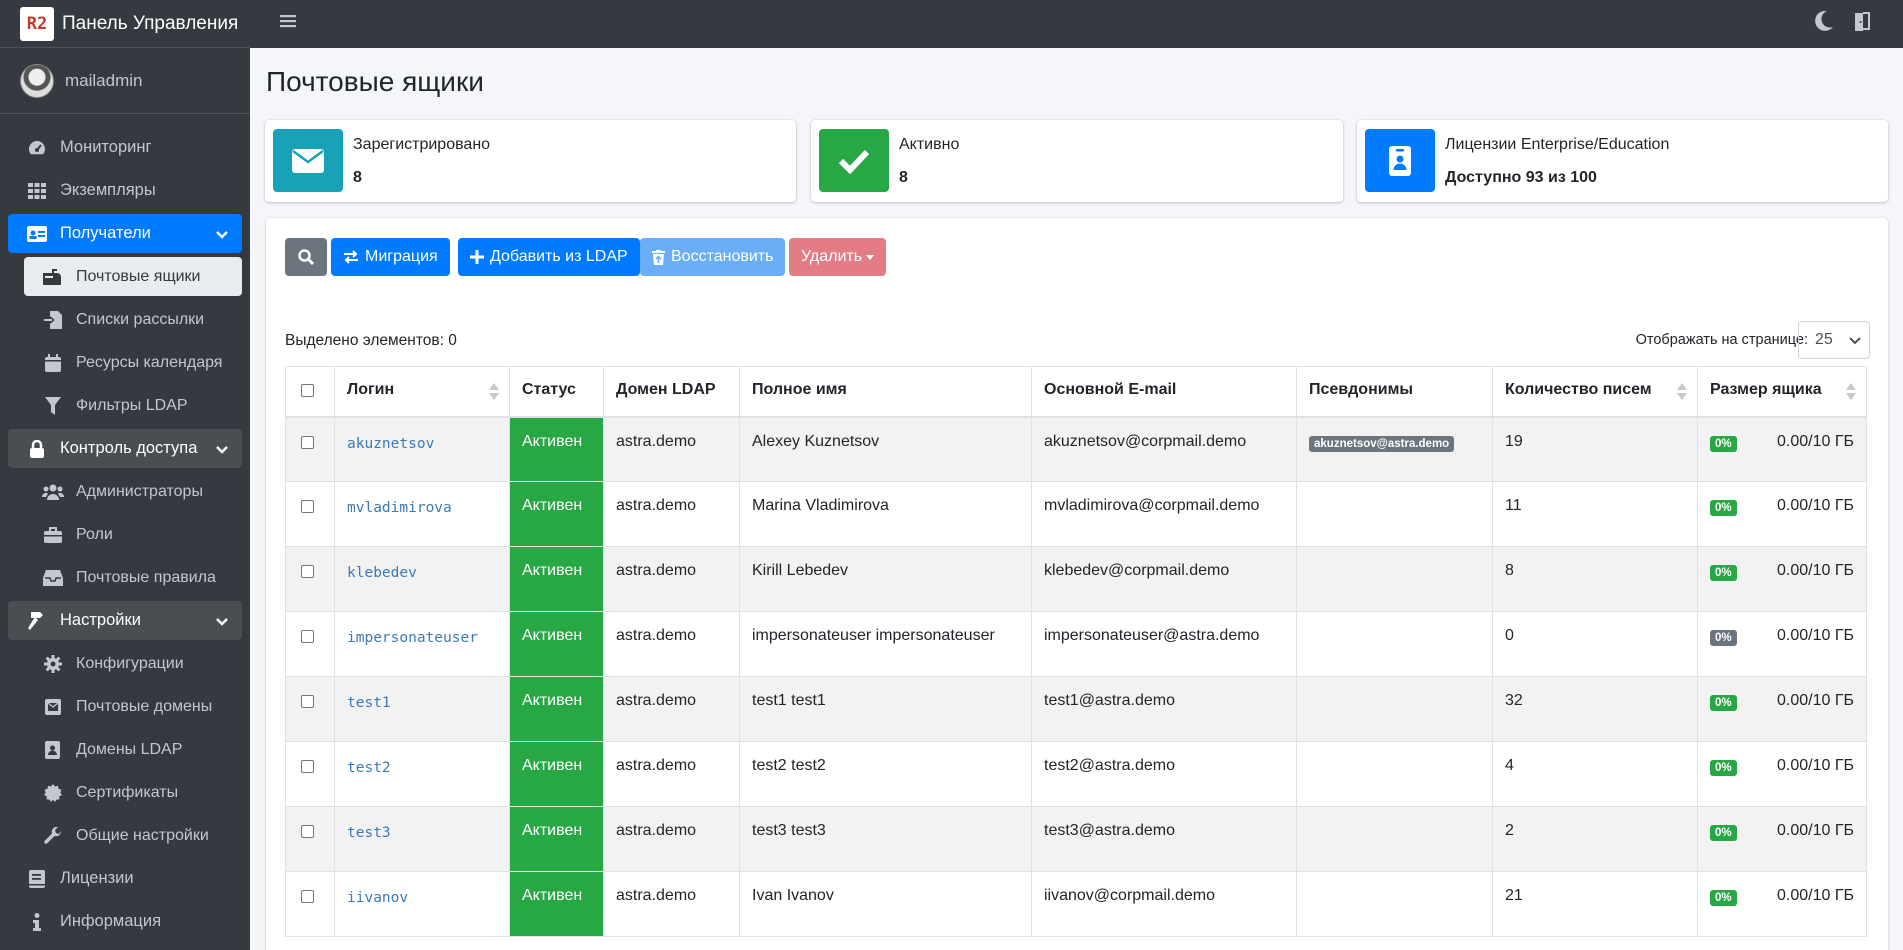  Describe the element at coordinates (1521, 177) in the screenshot. I see `info-box-value: Доступно 93 из 100` at that location.